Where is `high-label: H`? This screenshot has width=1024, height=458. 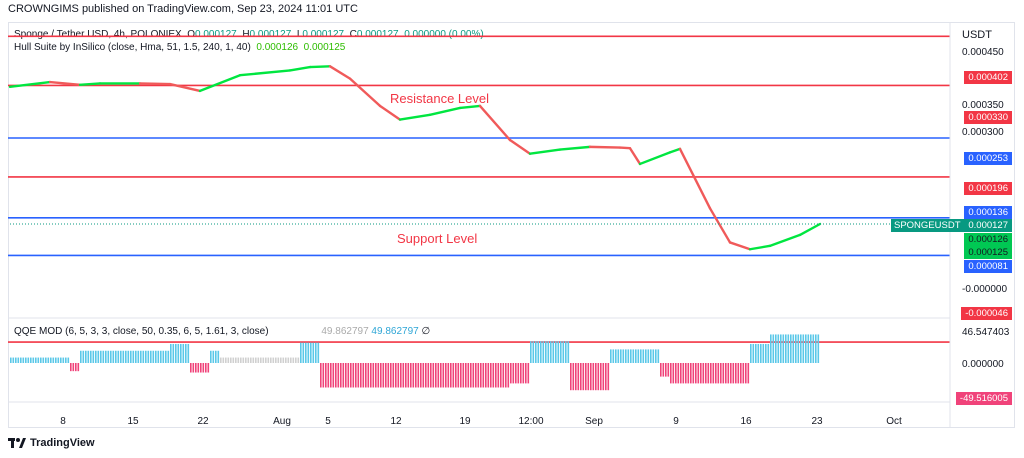 high-label: H is located at coordinates (246, 34).